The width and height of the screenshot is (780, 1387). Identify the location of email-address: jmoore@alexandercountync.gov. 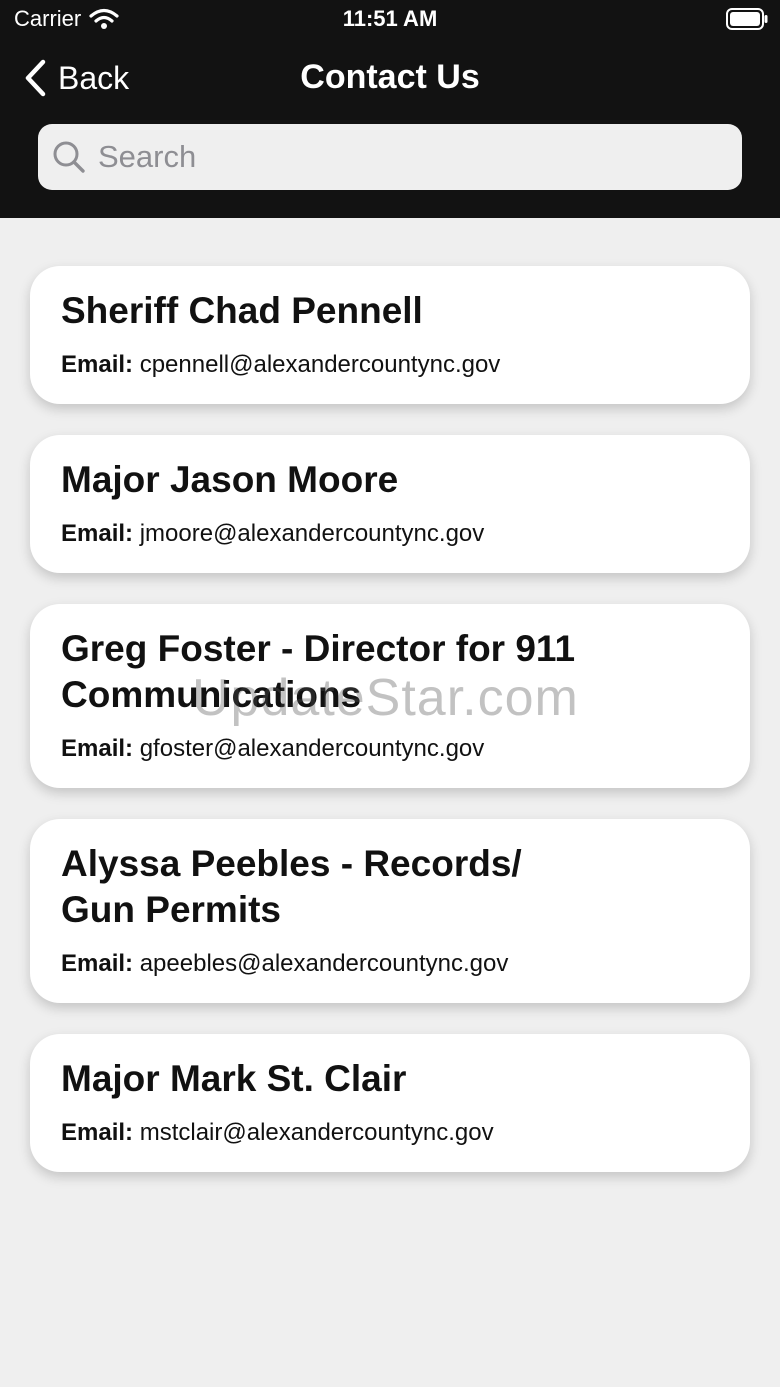
(312, 533).